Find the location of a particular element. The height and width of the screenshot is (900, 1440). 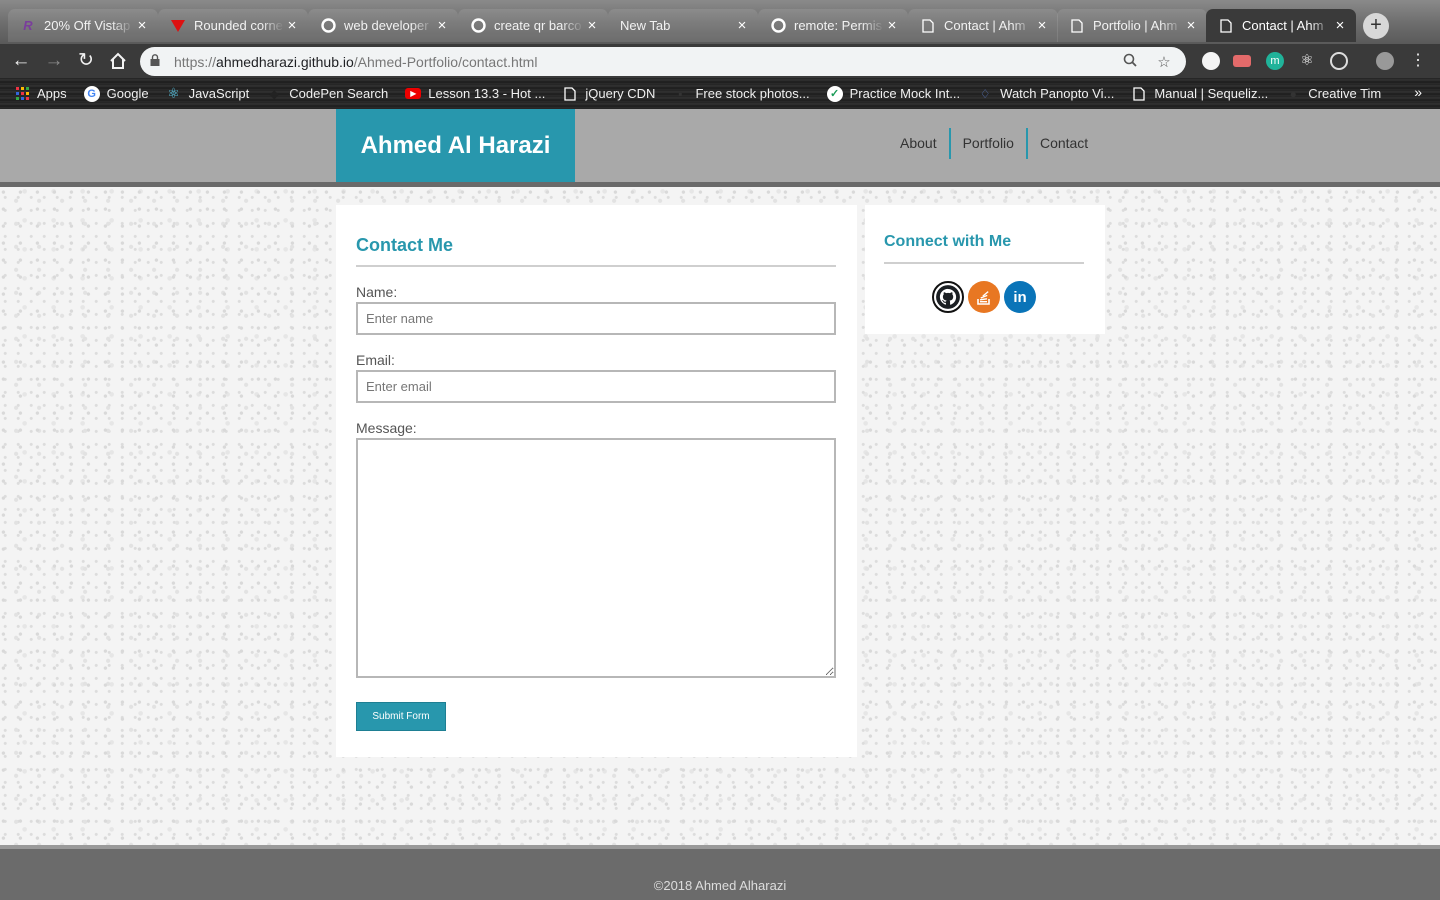

new-tab-button: + is located at coordinates (1376, 26).